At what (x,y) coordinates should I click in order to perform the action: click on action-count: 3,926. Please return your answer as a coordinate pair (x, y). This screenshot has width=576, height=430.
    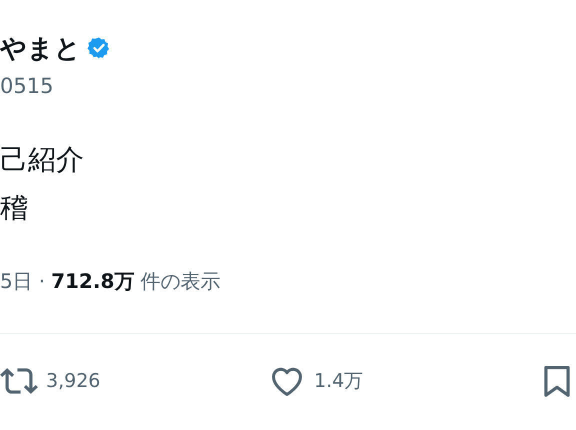
    Looking at the image, I should click on (73, 381).